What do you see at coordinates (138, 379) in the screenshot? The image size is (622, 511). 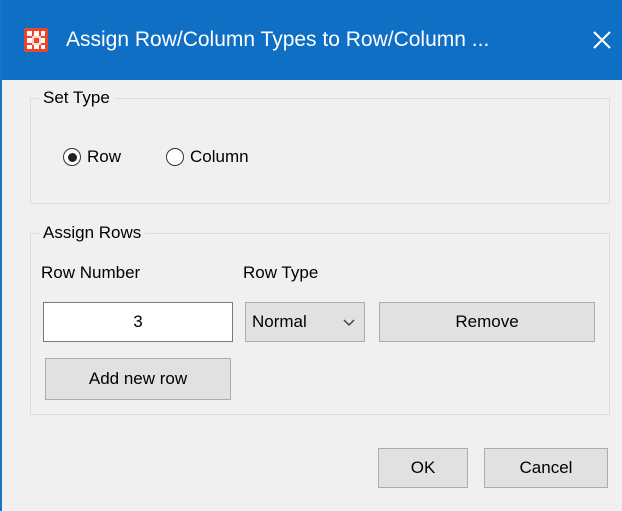 I see `add-new-row-button: Add new row` at bounding box center [138, 379].